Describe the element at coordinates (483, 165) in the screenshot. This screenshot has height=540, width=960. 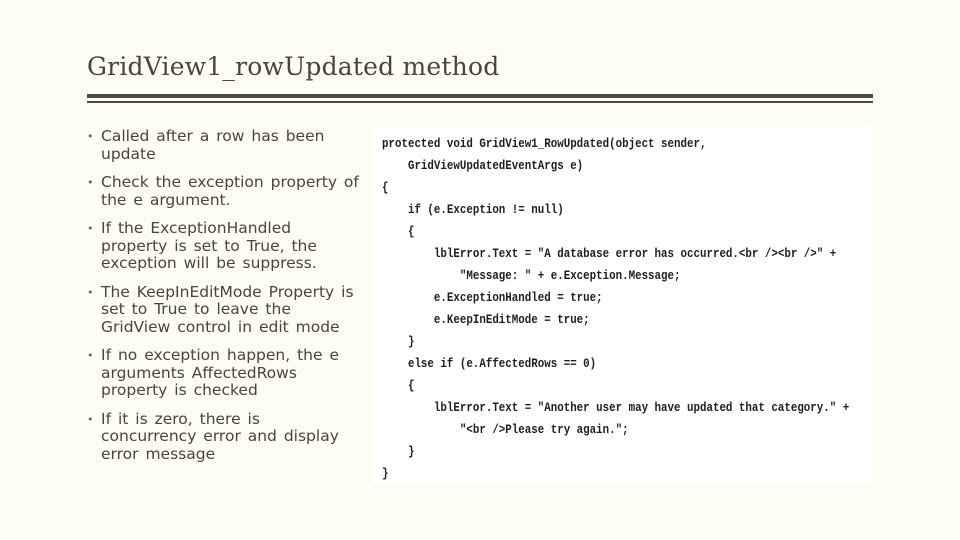
I see `code-line: GridViewUpdatedEventArgs e)` at that location.